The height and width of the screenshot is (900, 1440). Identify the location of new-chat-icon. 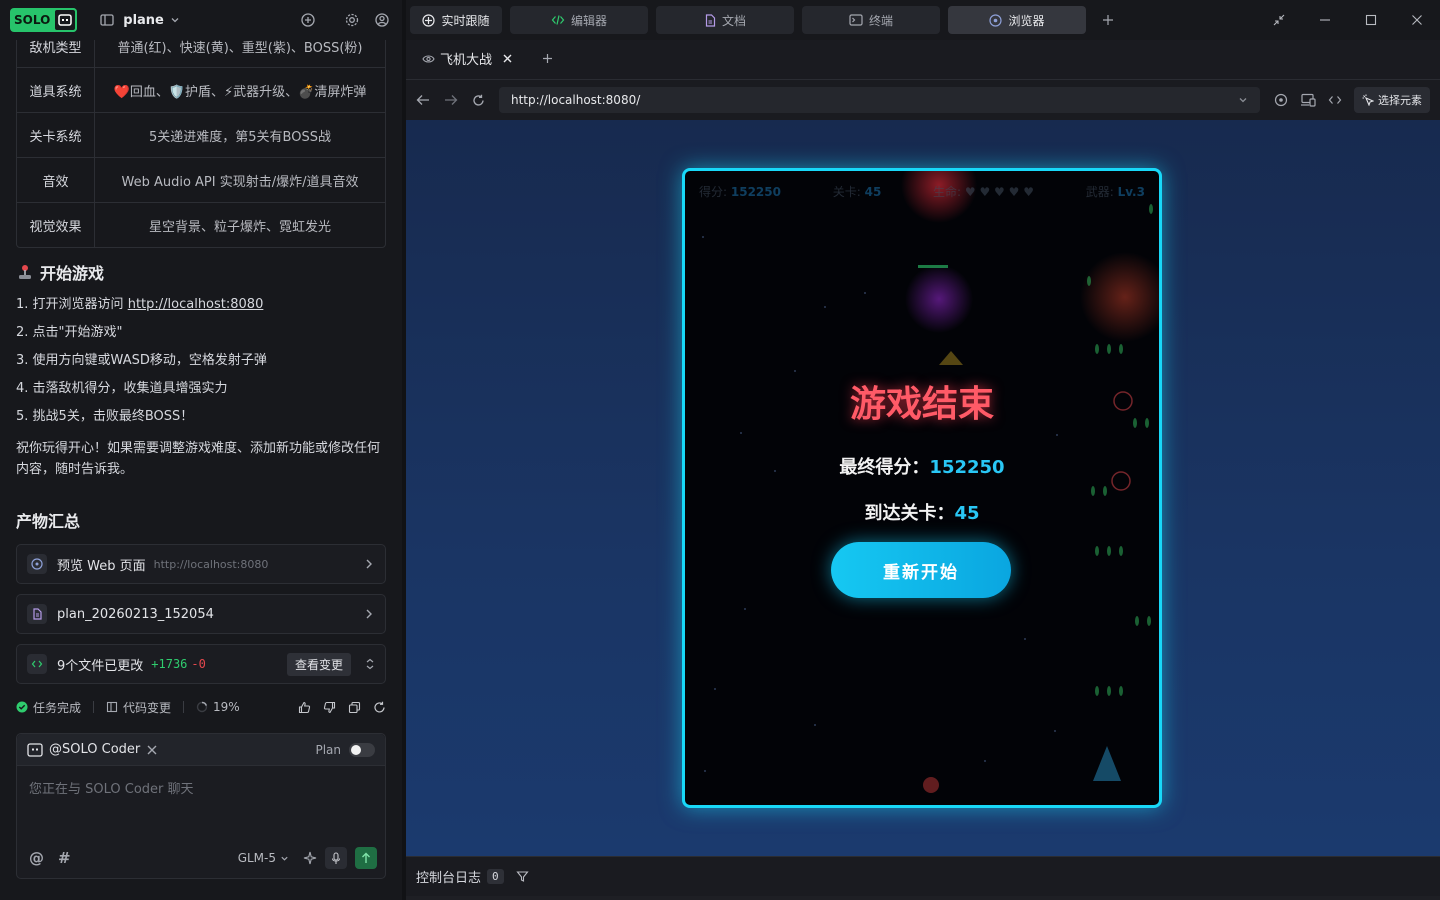
(308, 20).